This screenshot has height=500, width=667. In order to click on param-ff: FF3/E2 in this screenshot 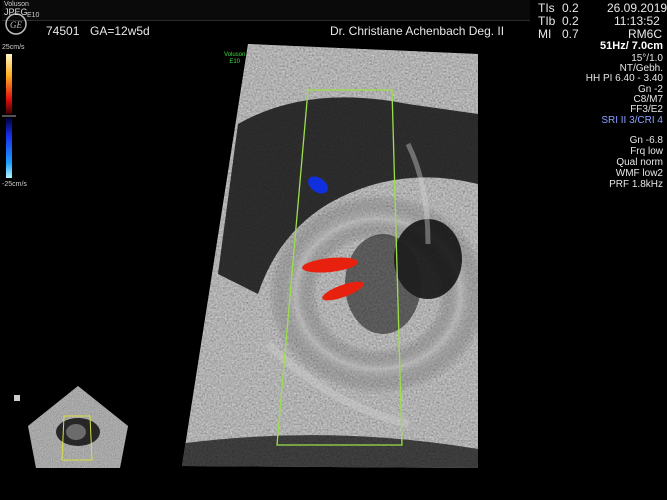, I will do `click(646, 109)`.